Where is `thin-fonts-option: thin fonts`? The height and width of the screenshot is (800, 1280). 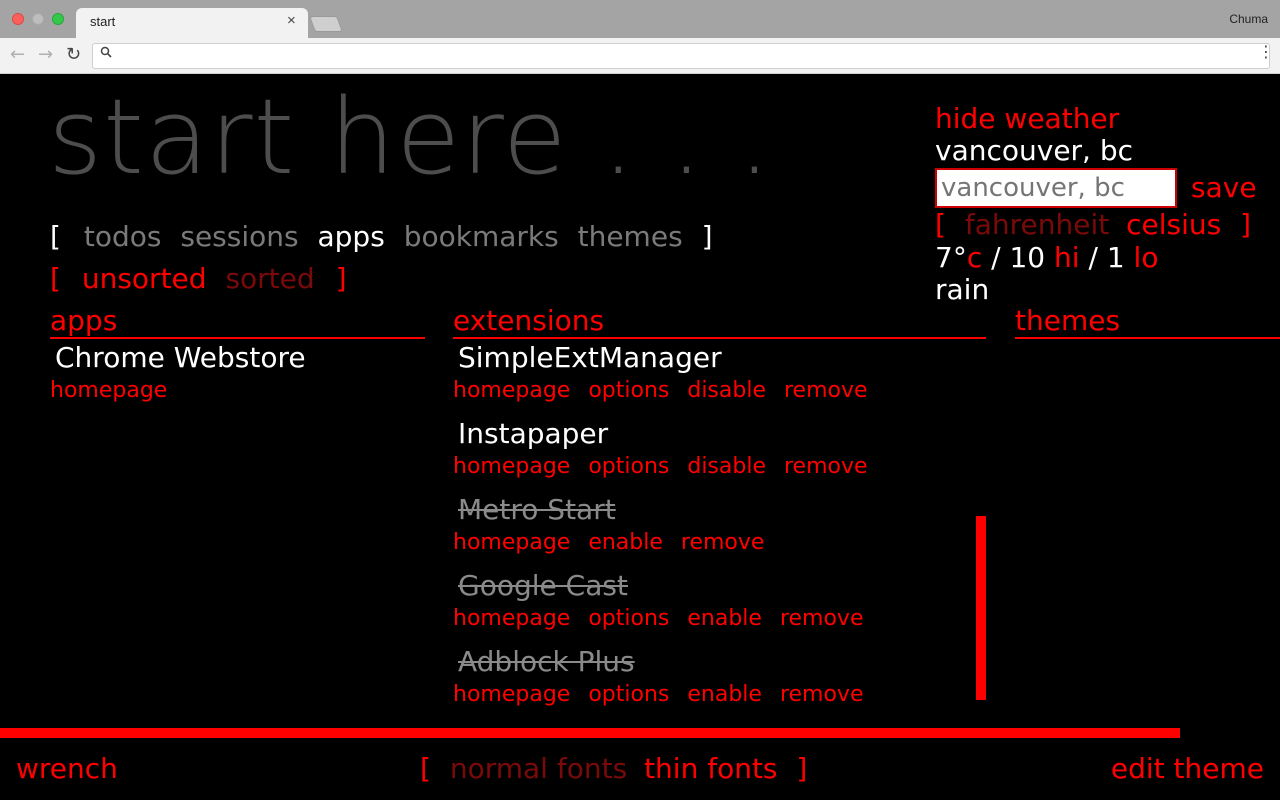
thin-fonts-option: thin fonts is located at coordinates (710, 768).